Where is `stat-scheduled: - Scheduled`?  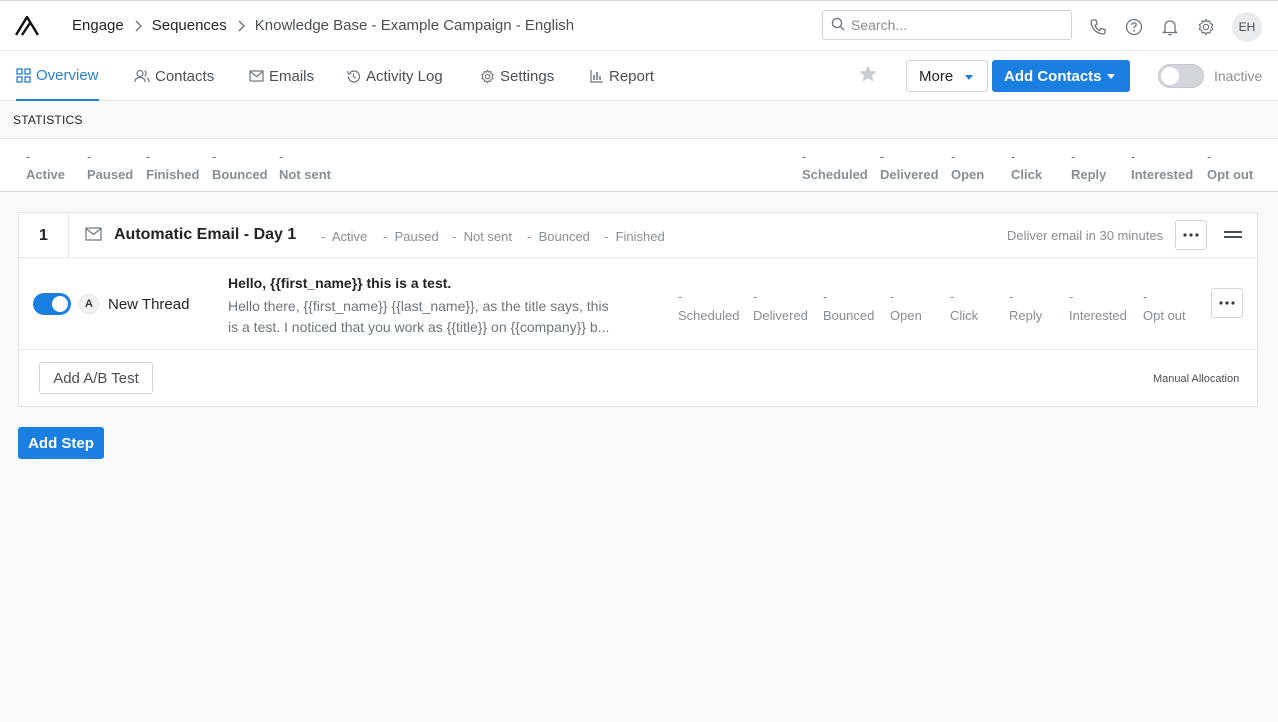 stat-scheduled: - Scheduled is located at coordinates (835, 165).